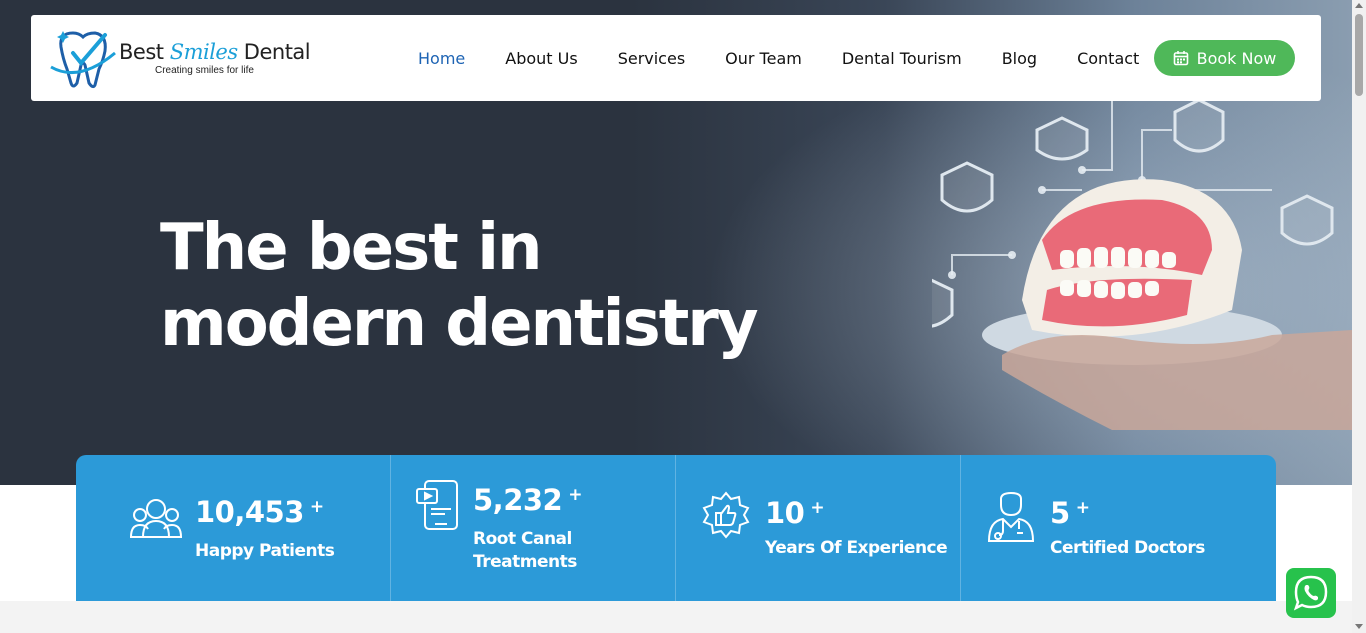 The image size is (1366, 633). What do you see at coordinates (763, 58) in the screenshot?
I see `nav-our-team: Our Team` at bounding box center [763, 58].